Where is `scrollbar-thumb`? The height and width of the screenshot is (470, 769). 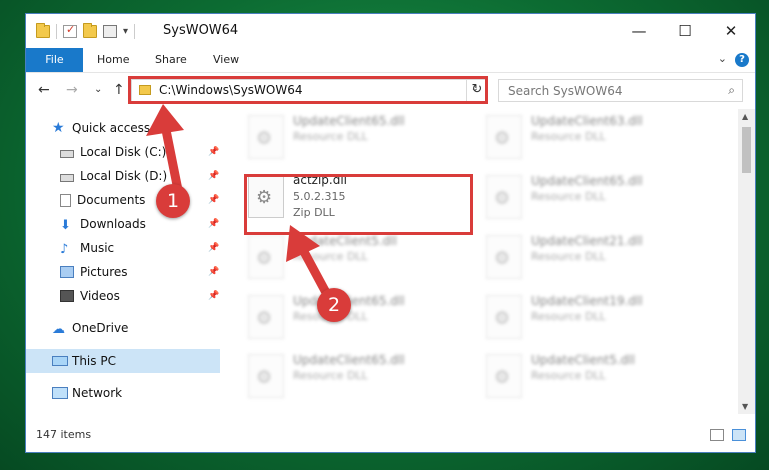
scrollbar-thumb is located at coordinates (746, 150).